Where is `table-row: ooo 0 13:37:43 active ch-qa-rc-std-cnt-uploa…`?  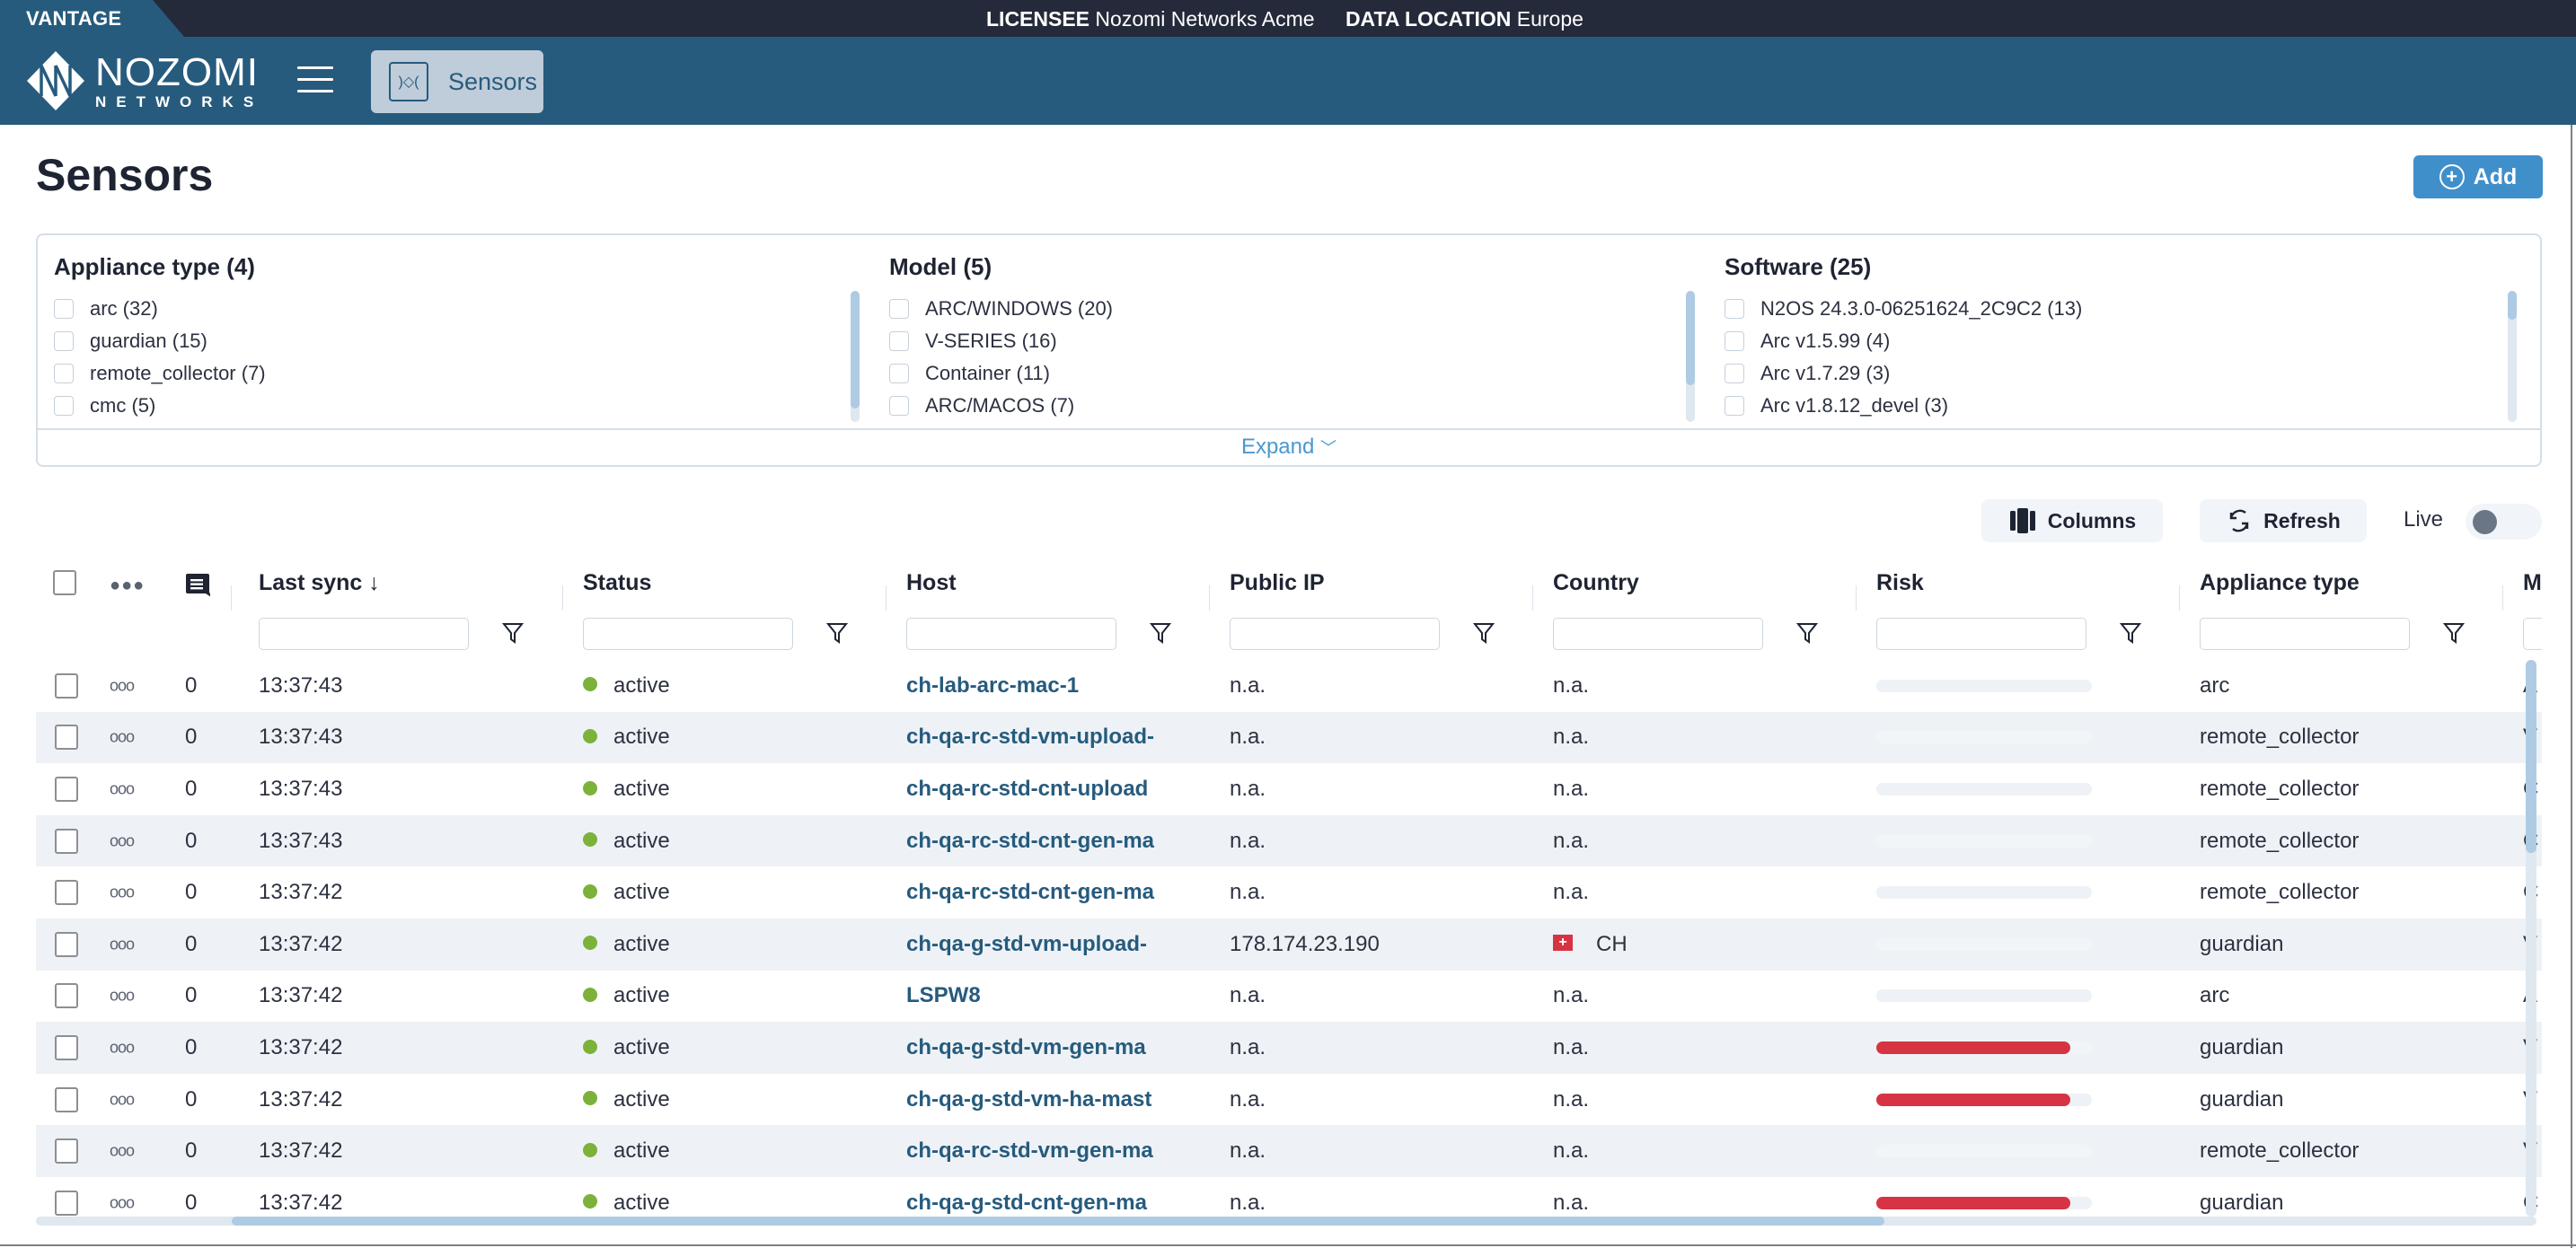 table-row: ooo 0 13:37:43 active ch-qa-rc-std-cnt-uploa… is located at coordinates (1289, 789).